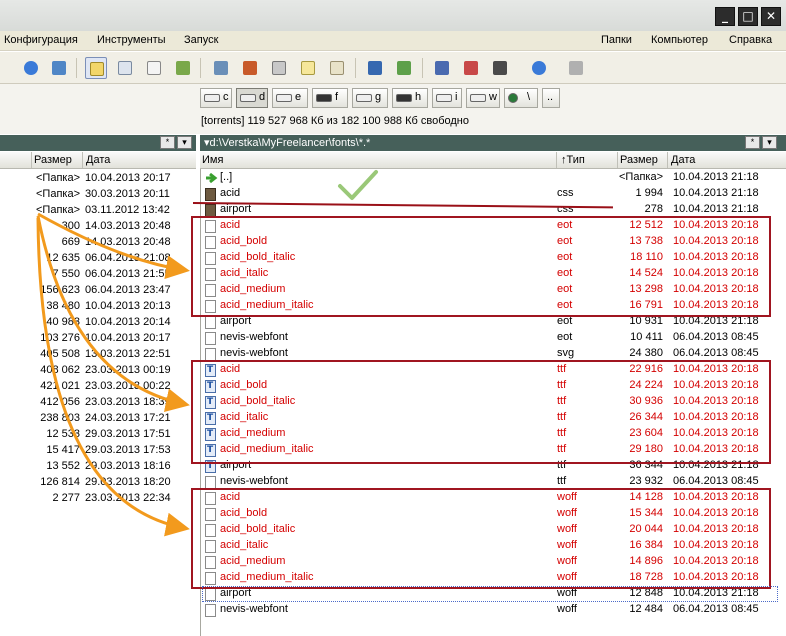  Describe the element at coordinates (493, 322) in the screenshot. I see `table-row: airport eot 10 931 10.04.2013 21:18` at that location.